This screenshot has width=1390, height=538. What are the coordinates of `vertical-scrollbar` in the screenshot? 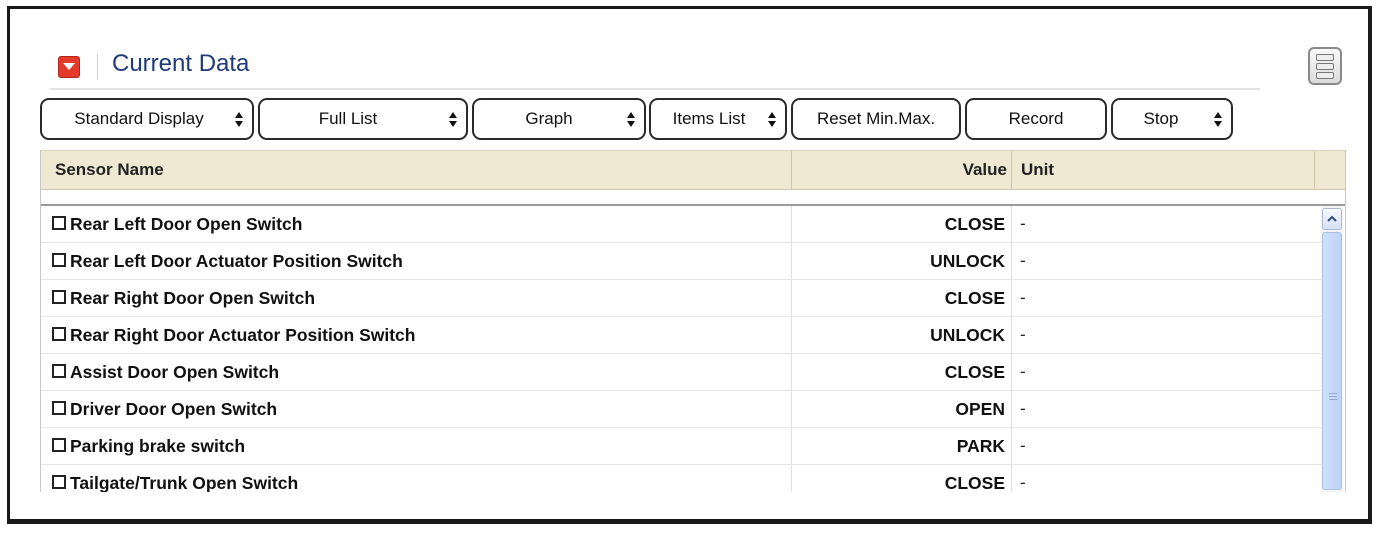 It's located at (1332, 349).